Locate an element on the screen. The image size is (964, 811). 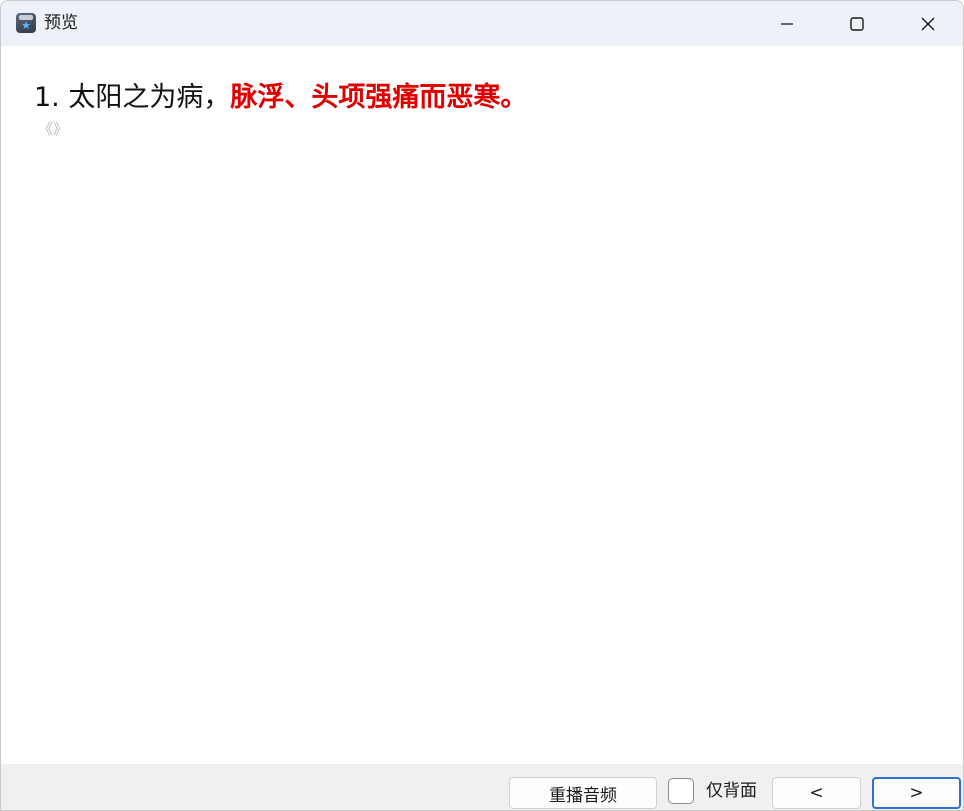
card-front-text: 1. 太阳之为病，脉浮、头项强痛而恶寒。 is located at coordinates (280, 98).